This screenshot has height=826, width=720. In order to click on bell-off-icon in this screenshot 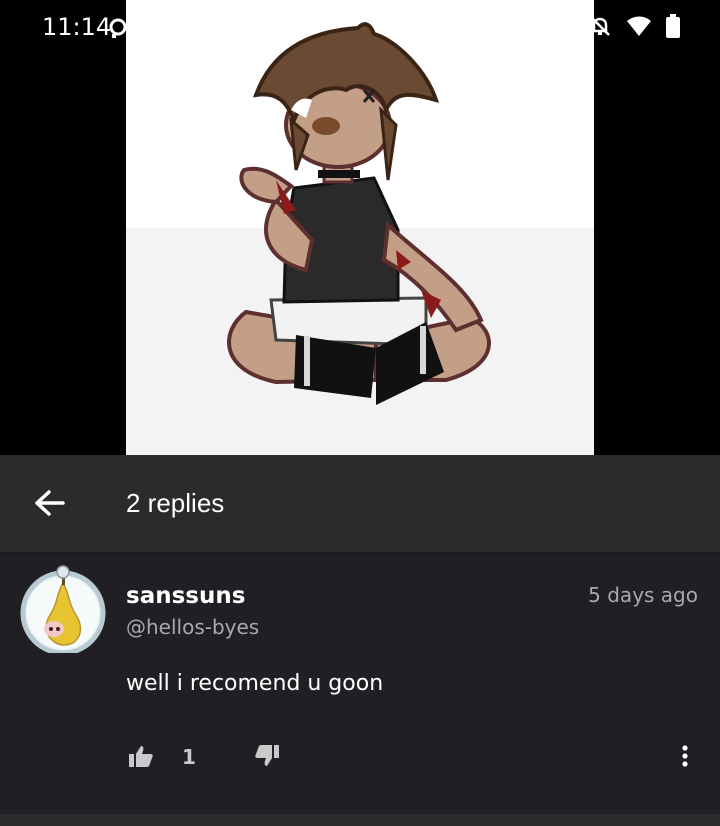, I will do `click(600, 26)`.